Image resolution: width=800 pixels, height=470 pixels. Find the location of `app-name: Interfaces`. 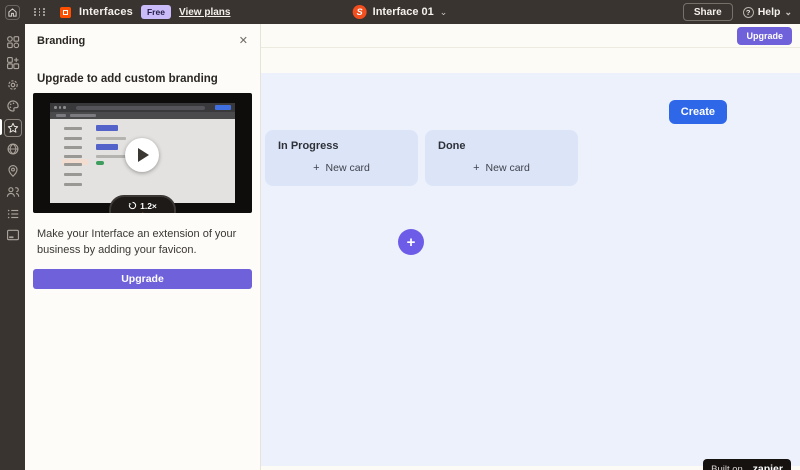

app-name: Interfaces is located at coordinates (106, 12).